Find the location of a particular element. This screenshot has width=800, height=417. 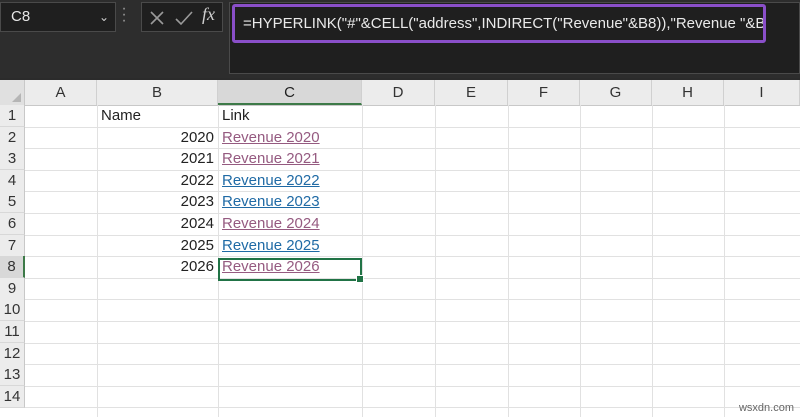

insert-function-icon: fx is located at coordinates (208, 14).